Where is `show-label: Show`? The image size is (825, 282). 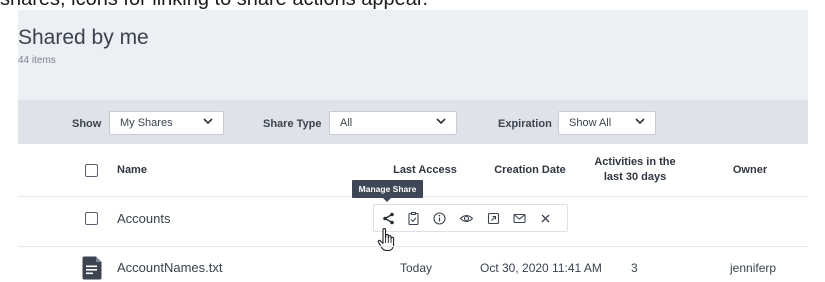
show-label: Show is located at coordinates (87, 124).